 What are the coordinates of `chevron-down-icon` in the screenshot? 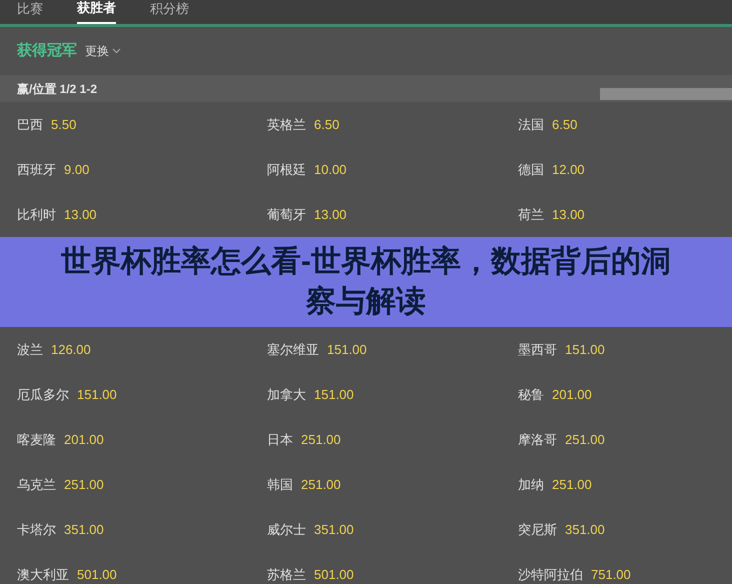 It's located at (116, 51).